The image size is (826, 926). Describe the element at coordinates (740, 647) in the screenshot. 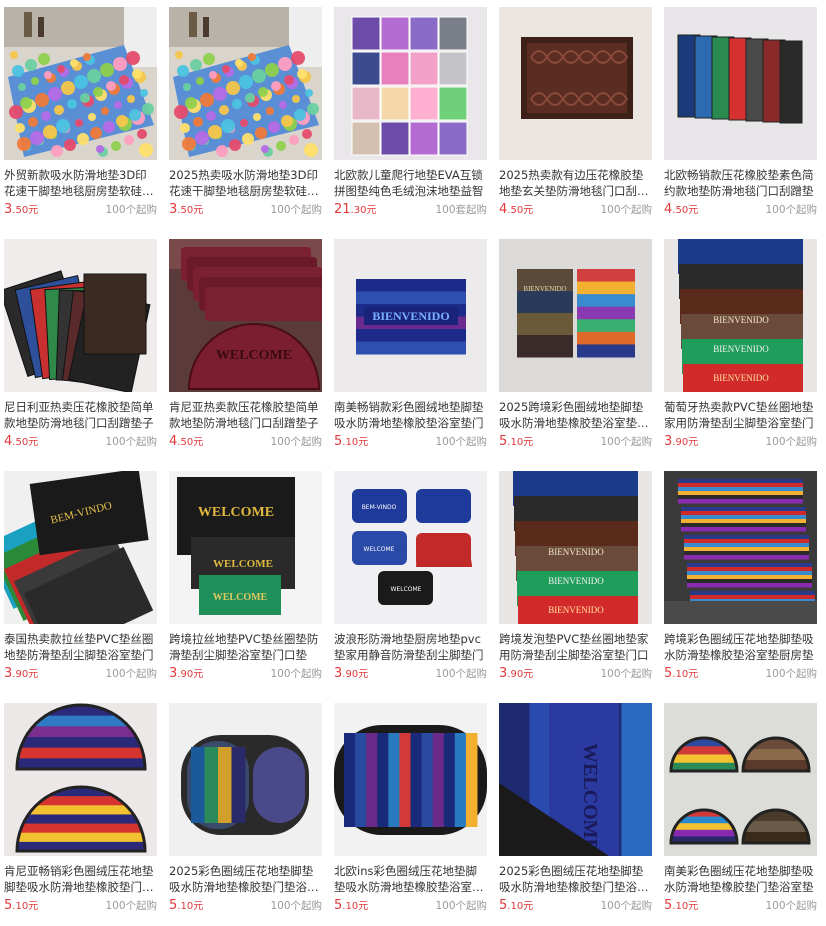

I see `product-title: 跨境彩色圈绒压花地垫脚垫吸水防滑垫橡胶垫浴室垫厨房垫` at that location.